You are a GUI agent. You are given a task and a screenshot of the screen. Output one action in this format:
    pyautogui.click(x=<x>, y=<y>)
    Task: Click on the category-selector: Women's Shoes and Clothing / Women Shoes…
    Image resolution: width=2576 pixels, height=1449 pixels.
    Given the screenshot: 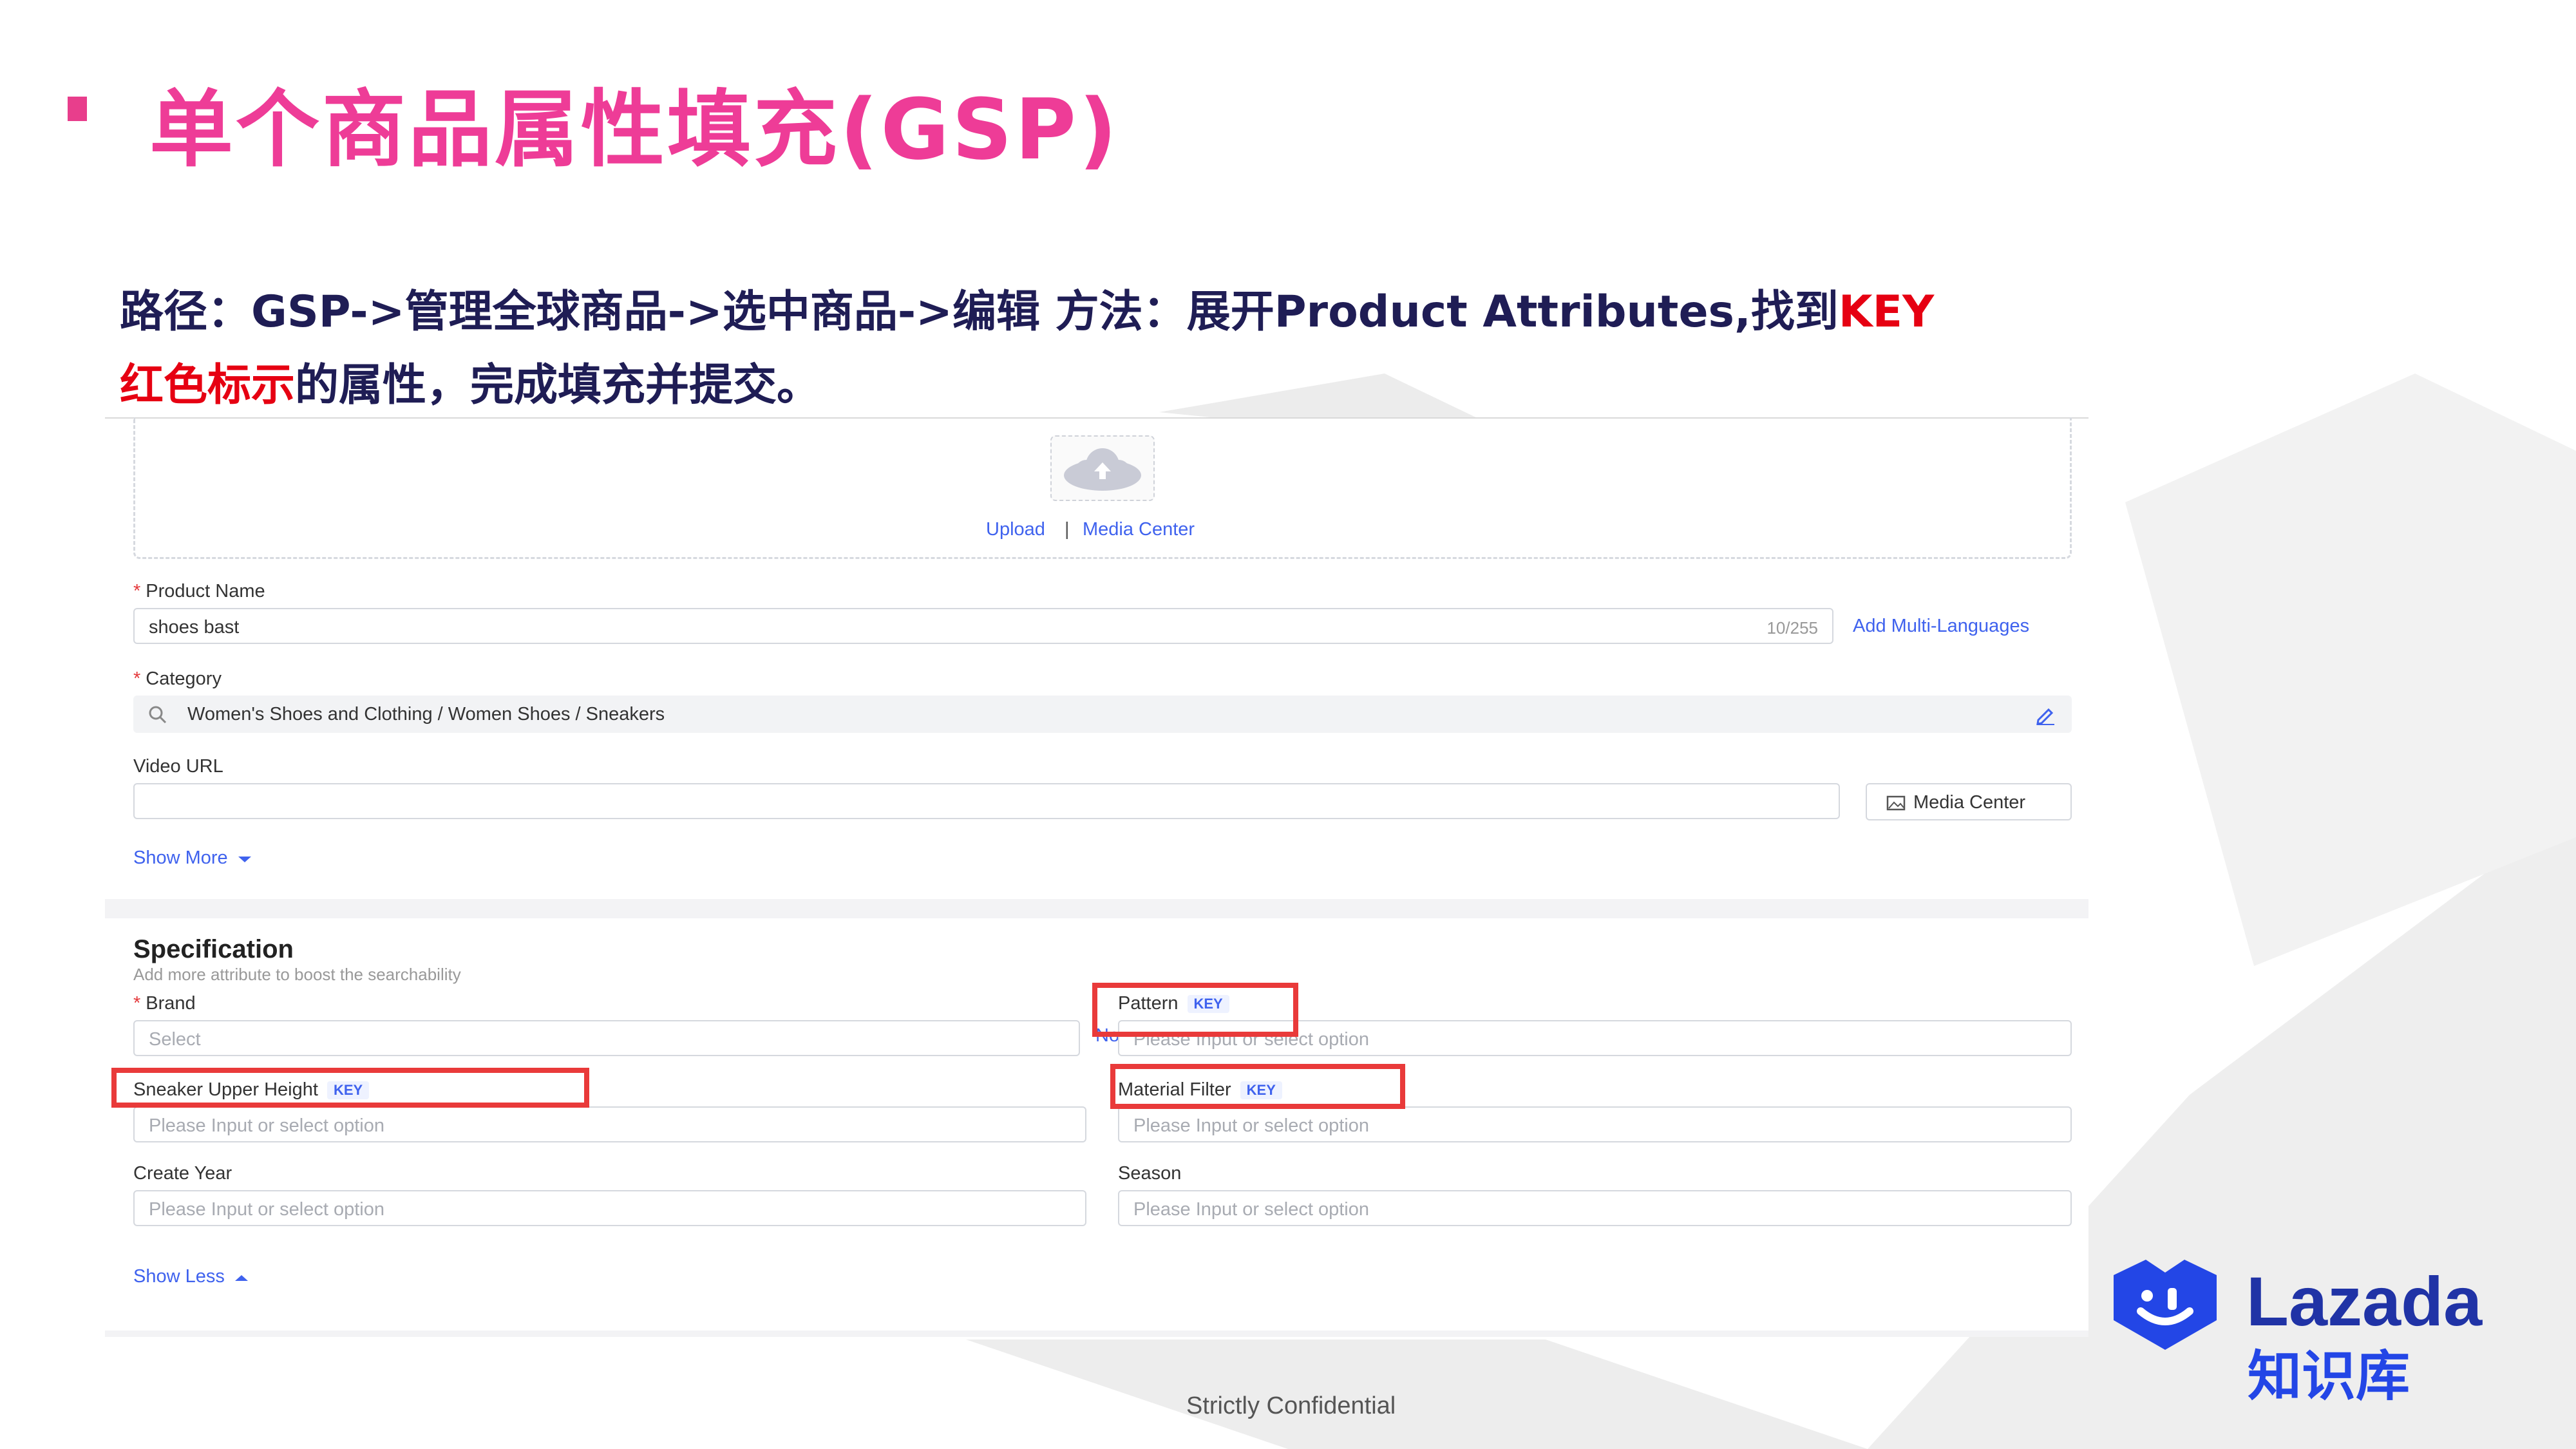 What is the action you would take?
    pyautogui.click(x=1102, y=715)
    